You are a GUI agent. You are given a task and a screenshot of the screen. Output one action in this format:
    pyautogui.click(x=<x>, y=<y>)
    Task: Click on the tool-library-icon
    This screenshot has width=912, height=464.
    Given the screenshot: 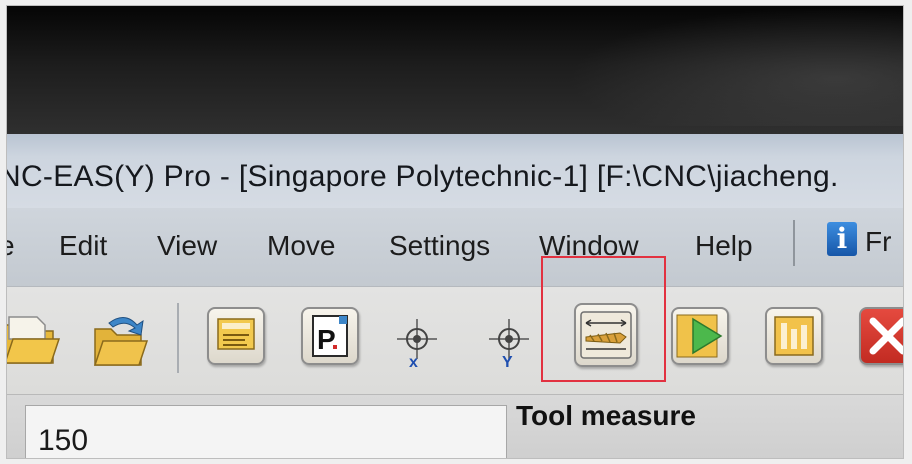 What is the action you would take?
    pyautogui.click(x=794, y=336)
    